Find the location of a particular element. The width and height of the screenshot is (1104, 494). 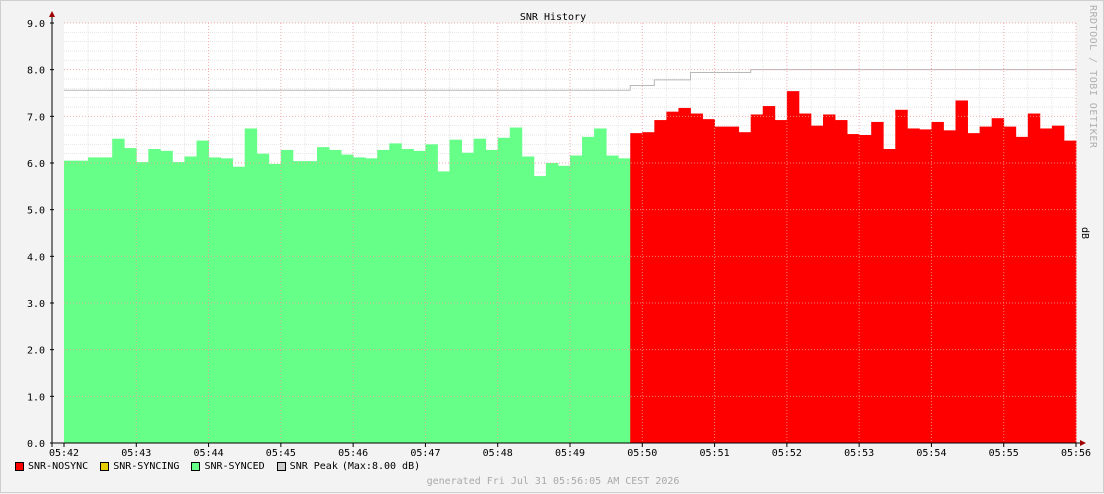

x-tick-label: 05:43 is located at coordinates (136, 453).